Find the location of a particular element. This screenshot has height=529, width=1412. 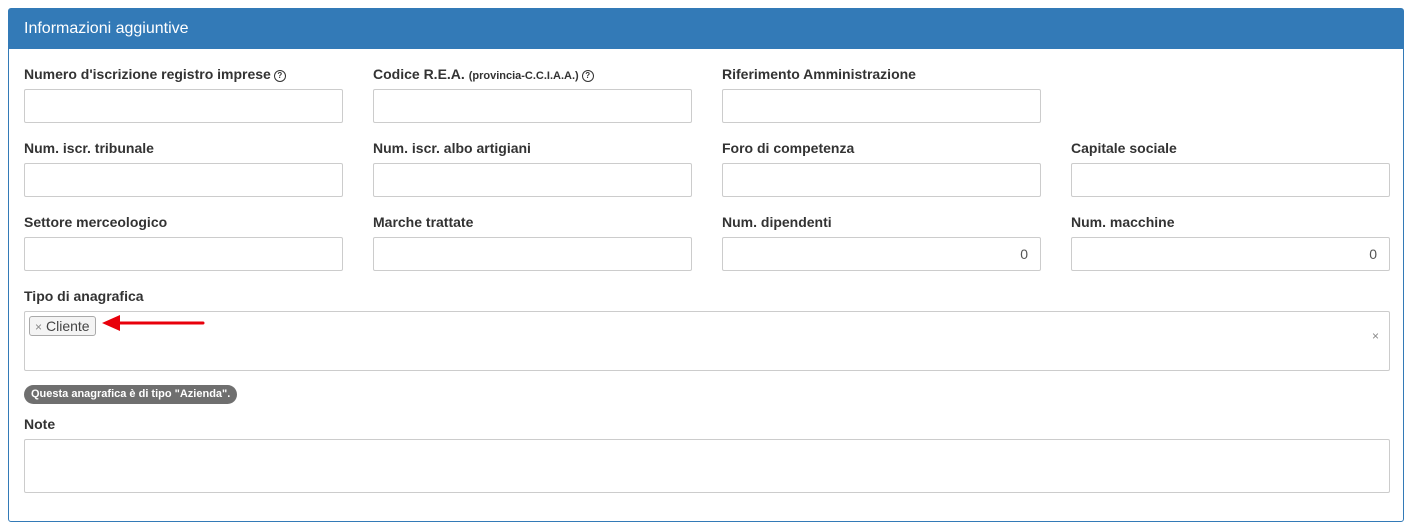

codice-rea-label: Codice R.E.A. (provincia-C.C.I.A.A.)? is located at coordinates (483, 74).